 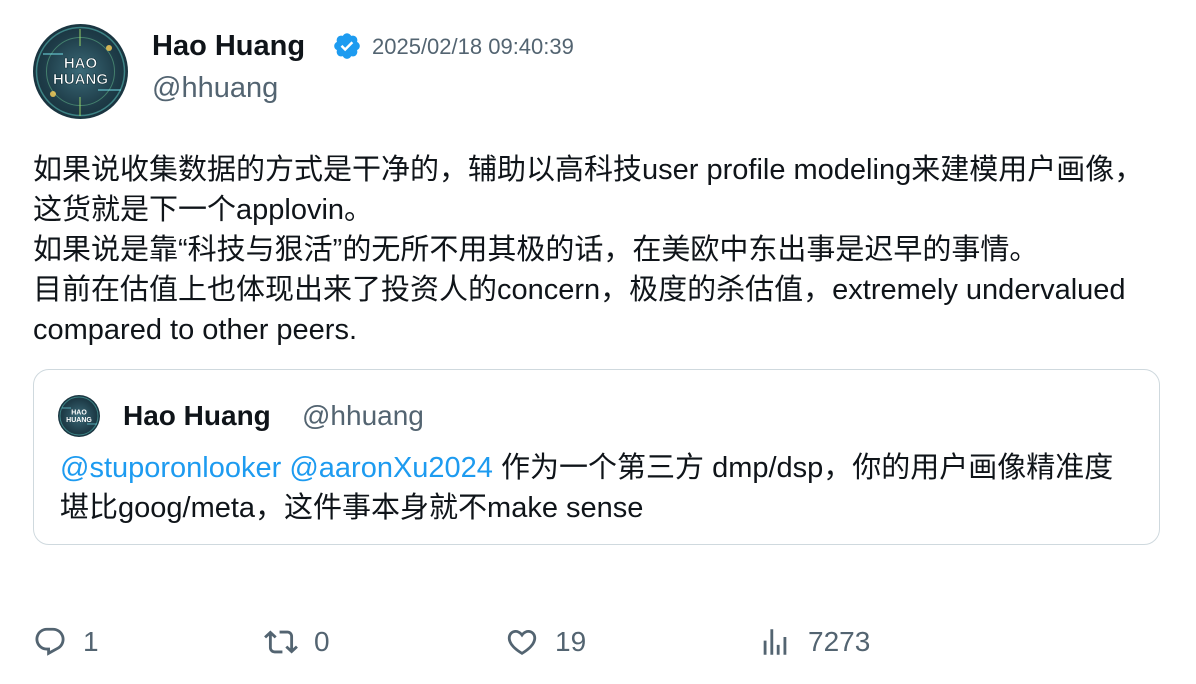 What do you see at coordinates (215, 88) in the screenshot?
I see `author-handle: @hhuang` at bounding box center [215, 88].